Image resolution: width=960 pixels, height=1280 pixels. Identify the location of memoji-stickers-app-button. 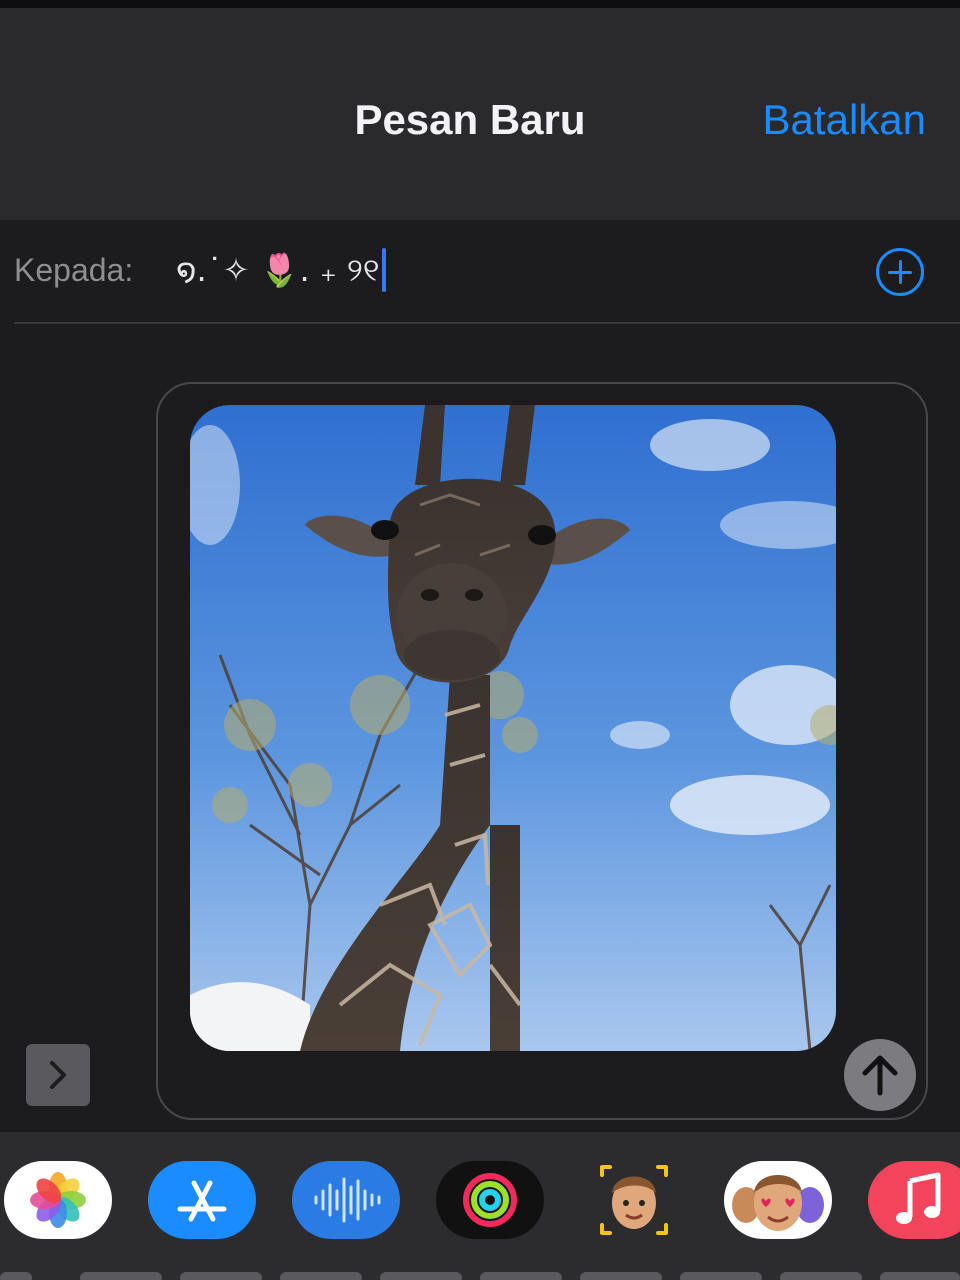
(778, 1200).